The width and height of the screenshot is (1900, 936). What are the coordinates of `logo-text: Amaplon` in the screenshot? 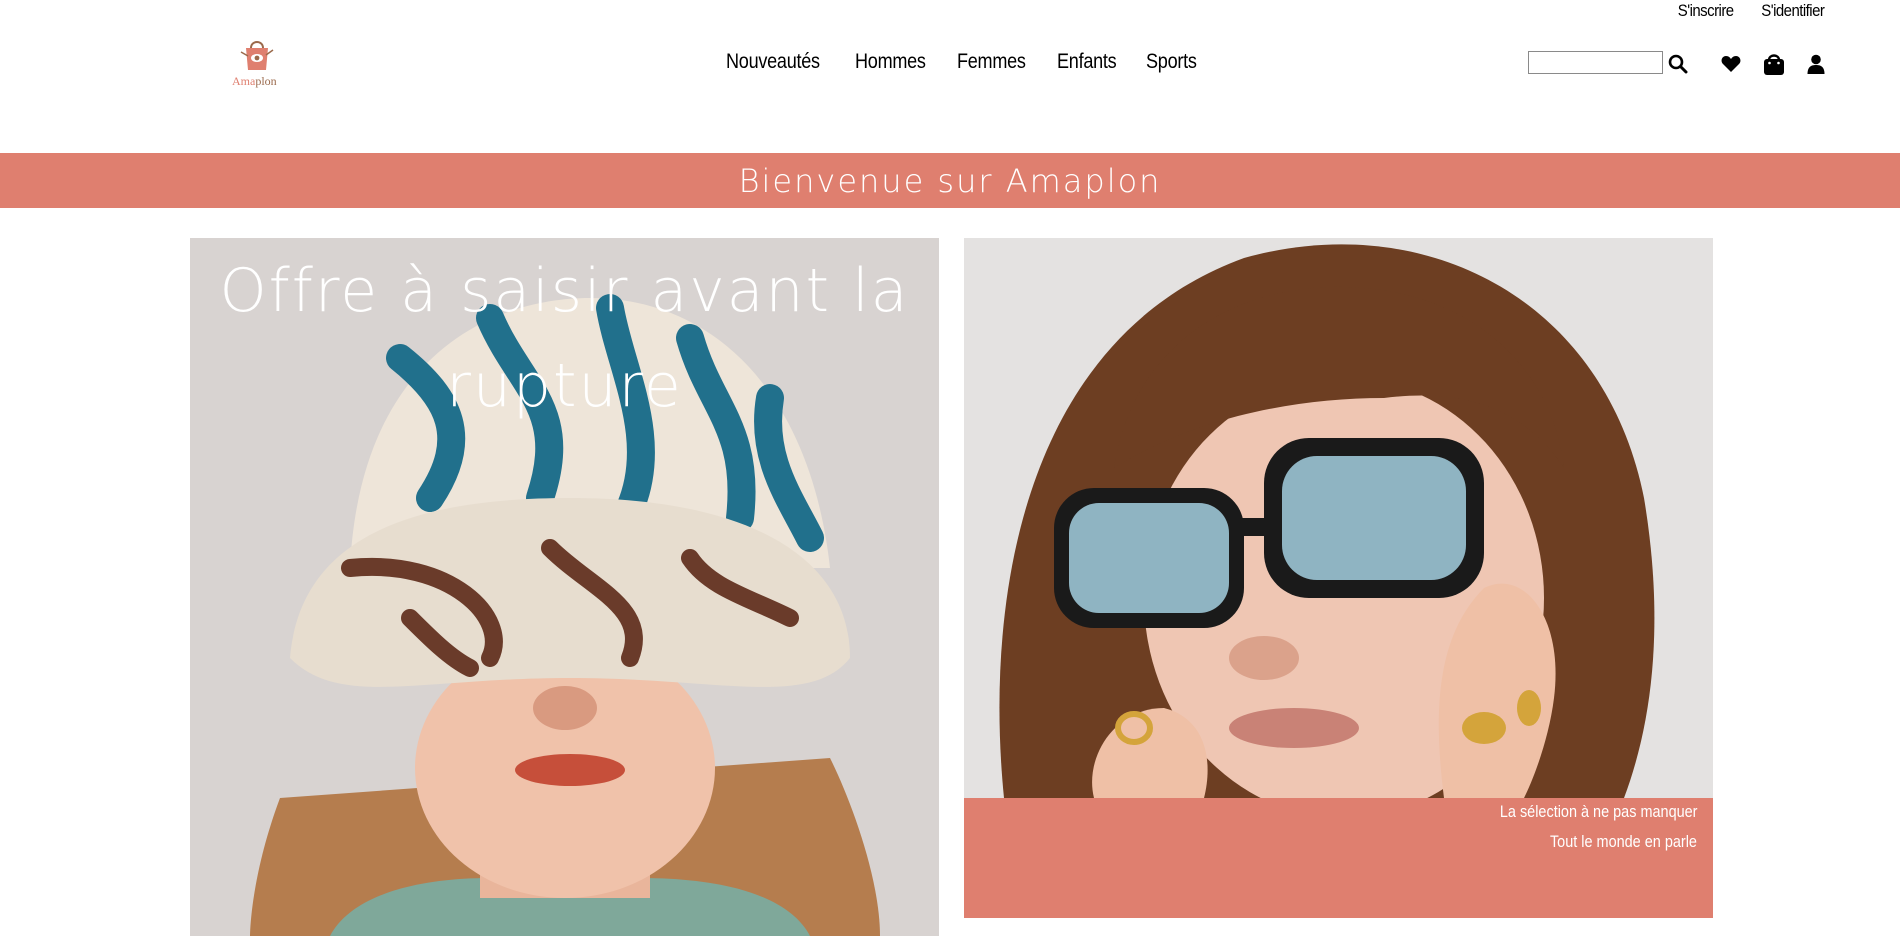 It's located at (254, 81).